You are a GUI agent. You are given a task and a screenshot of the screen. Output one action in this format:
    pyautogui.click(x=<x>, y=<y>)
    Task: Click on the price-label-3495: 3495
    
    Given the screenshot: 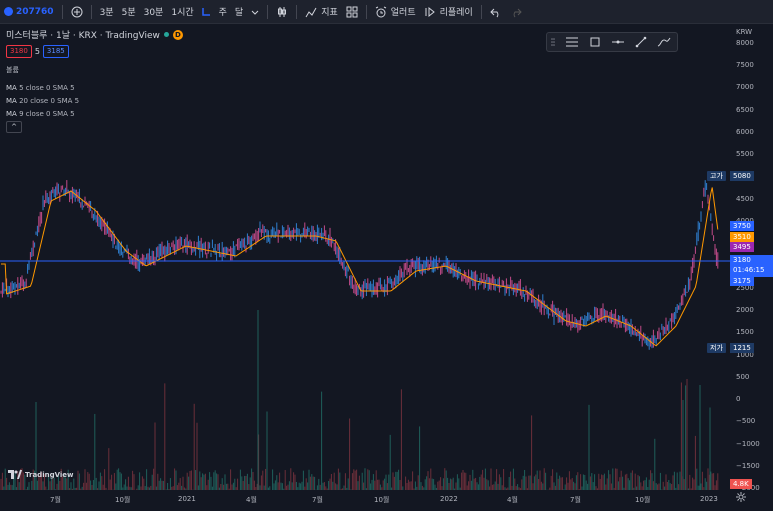 What is the action you would take?
    pyautogui.click(x=742, y=247)
    